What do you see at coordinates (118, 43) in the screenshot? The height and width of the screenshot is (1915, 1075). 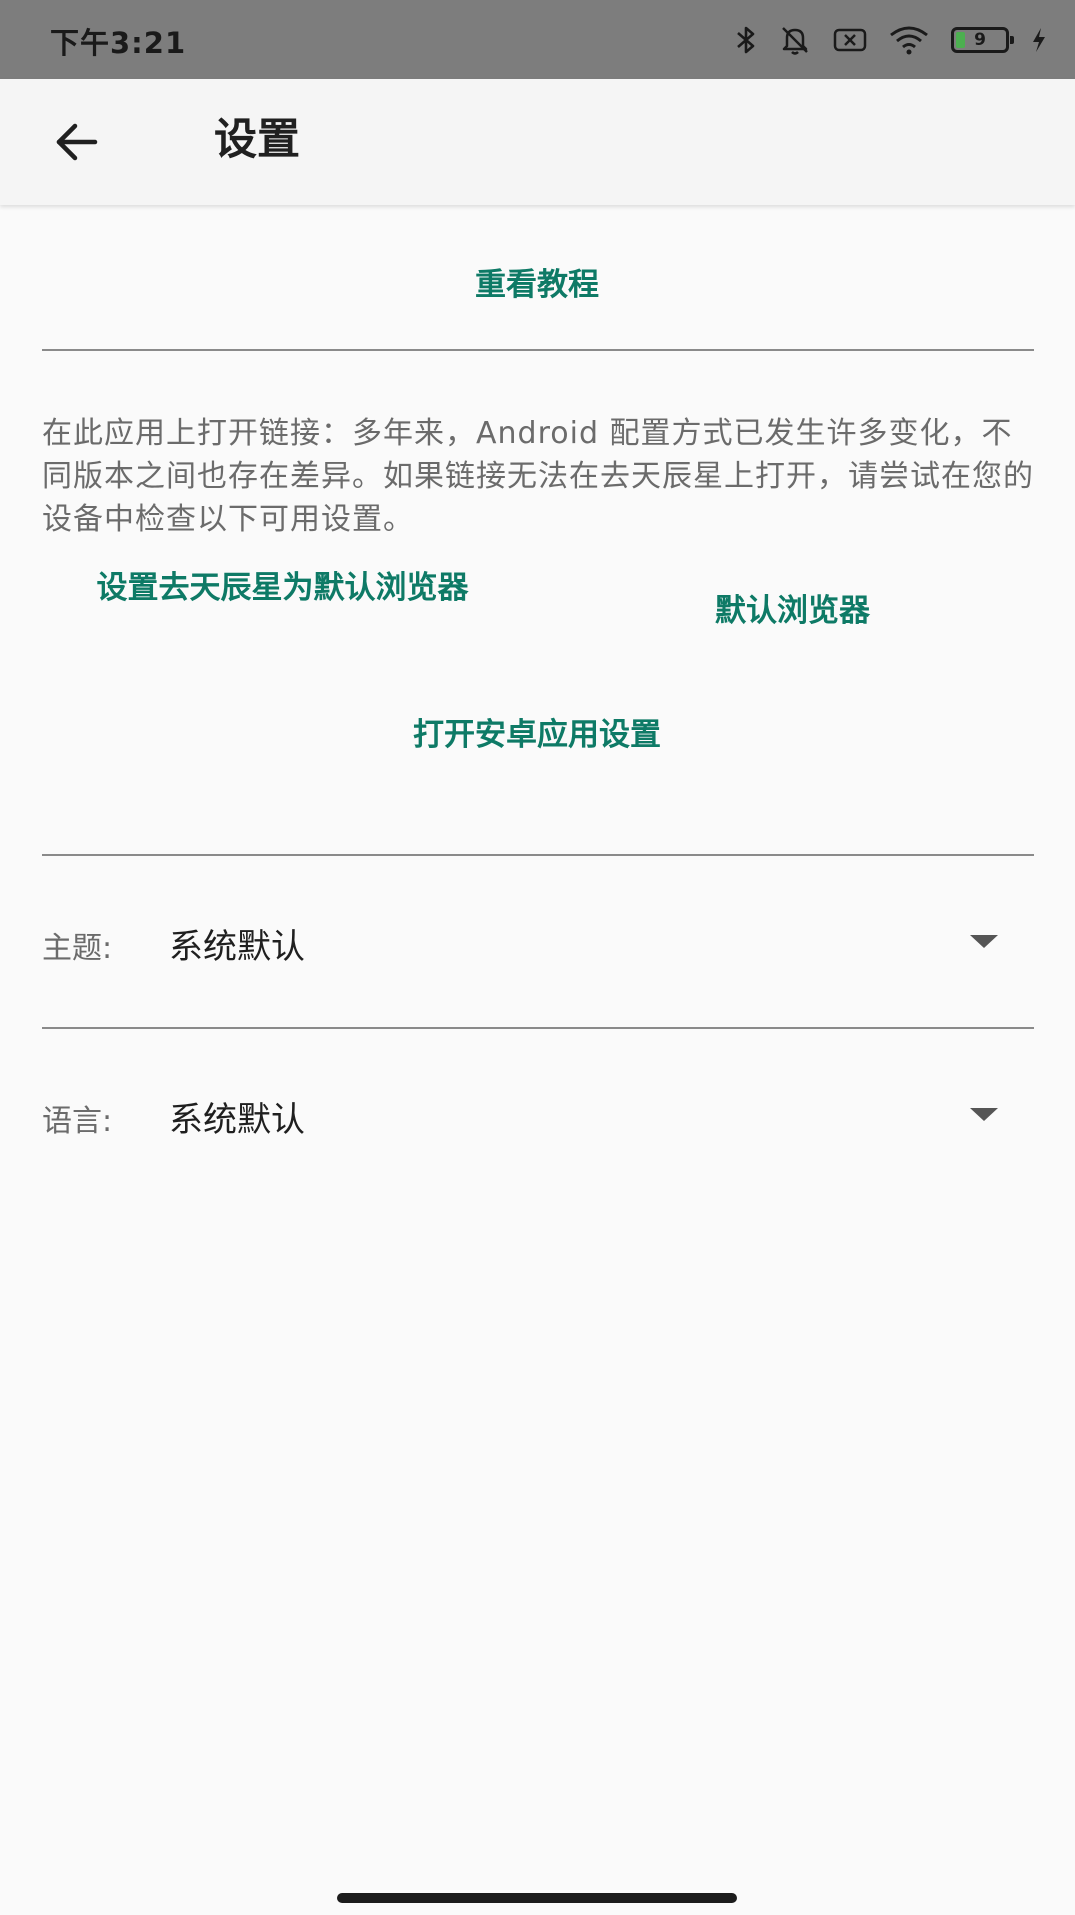 I see `status-time: 下午3:21` at bounding box center [118, 43].